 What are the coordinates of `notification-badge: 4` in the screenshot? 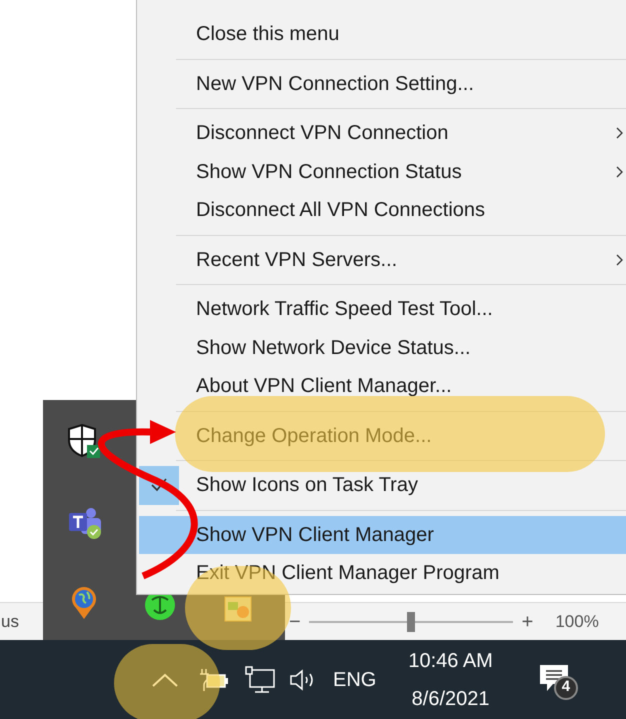 It's located at (566, 688).